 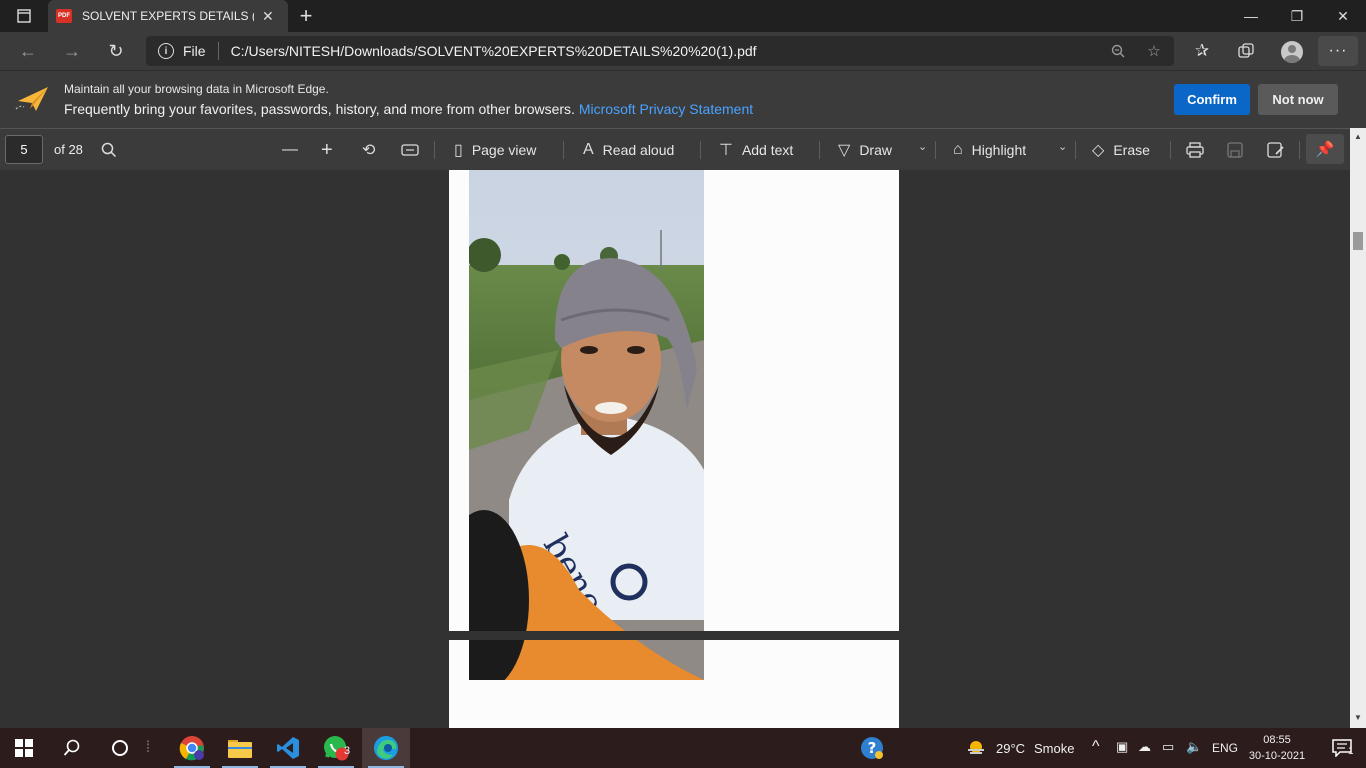 What do you see at coordinates (194, 51) in the screenshot?
I see `scheme-label: File` at bounding box center [194, 51].